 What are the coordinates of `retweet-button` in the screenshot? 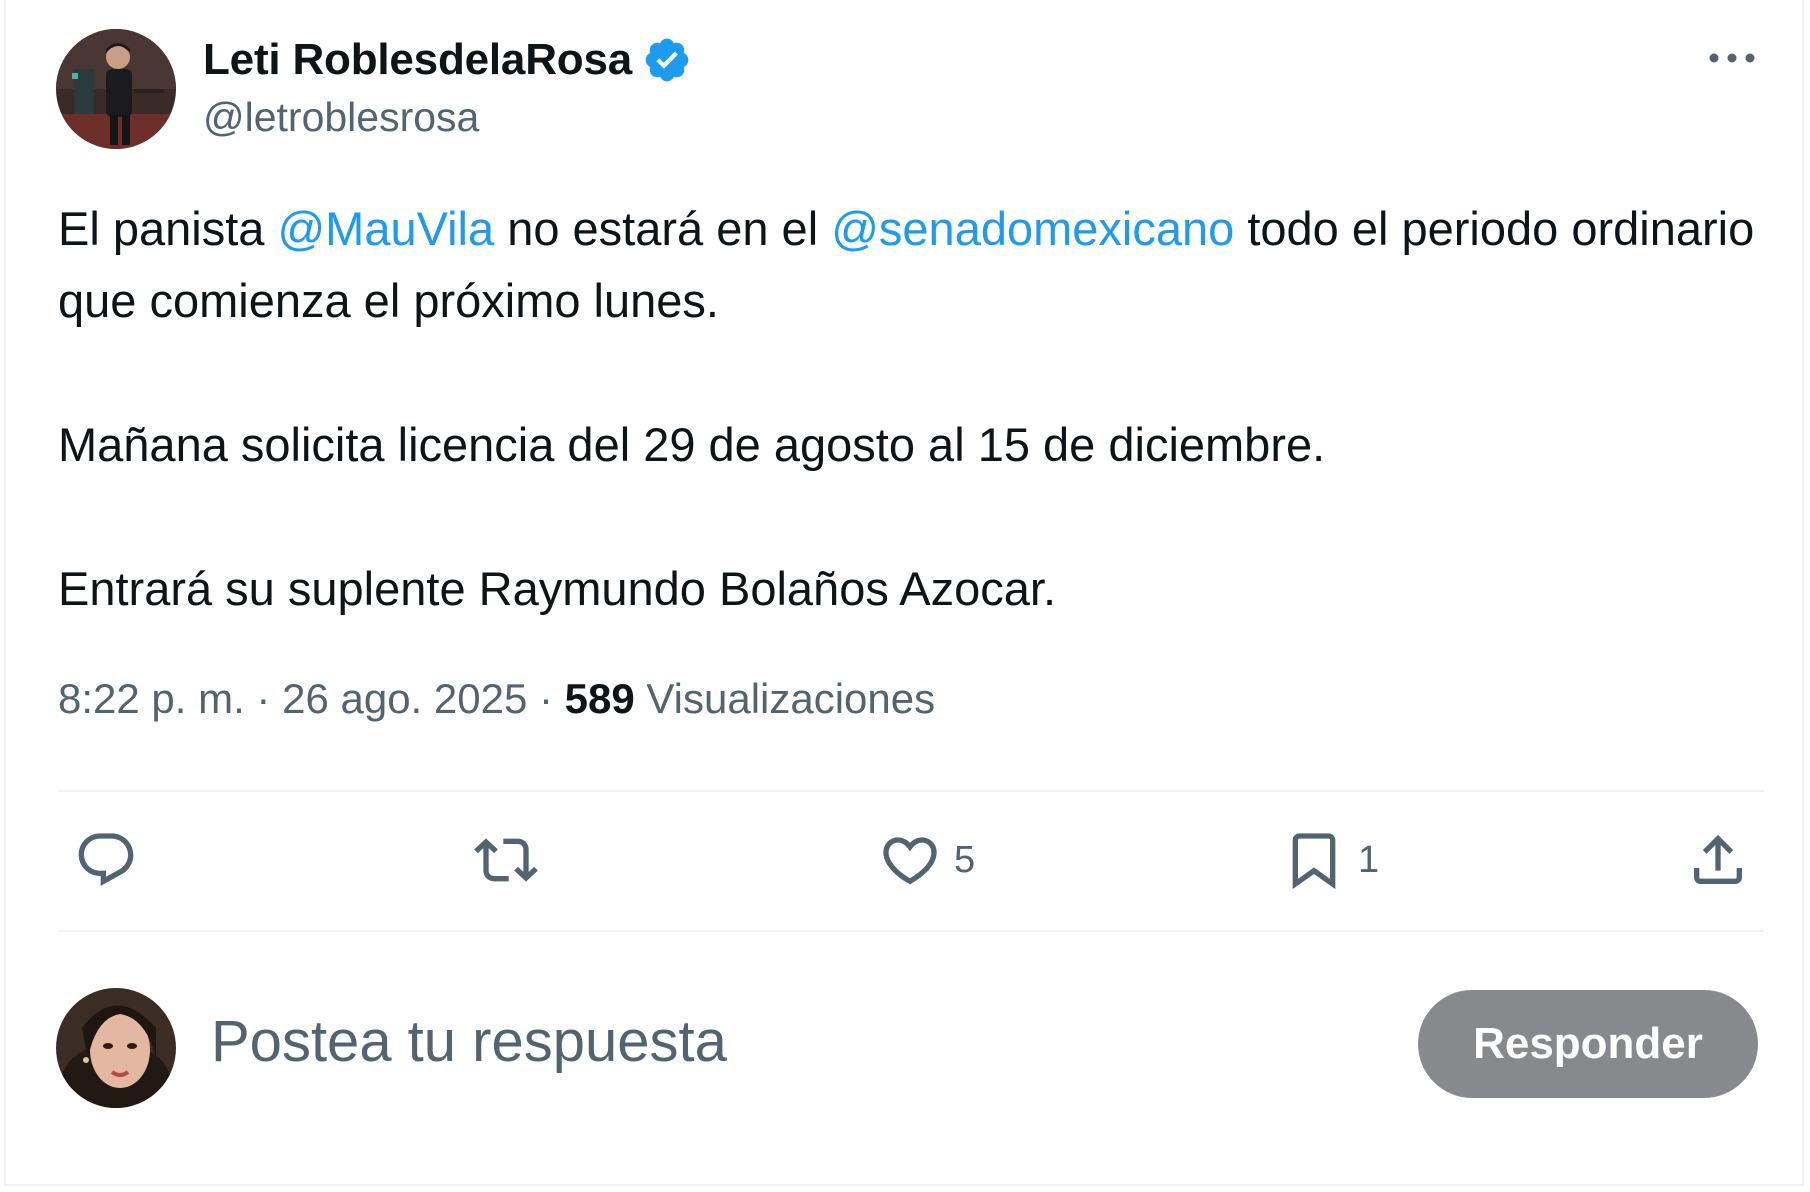 It's located at (506, 860).